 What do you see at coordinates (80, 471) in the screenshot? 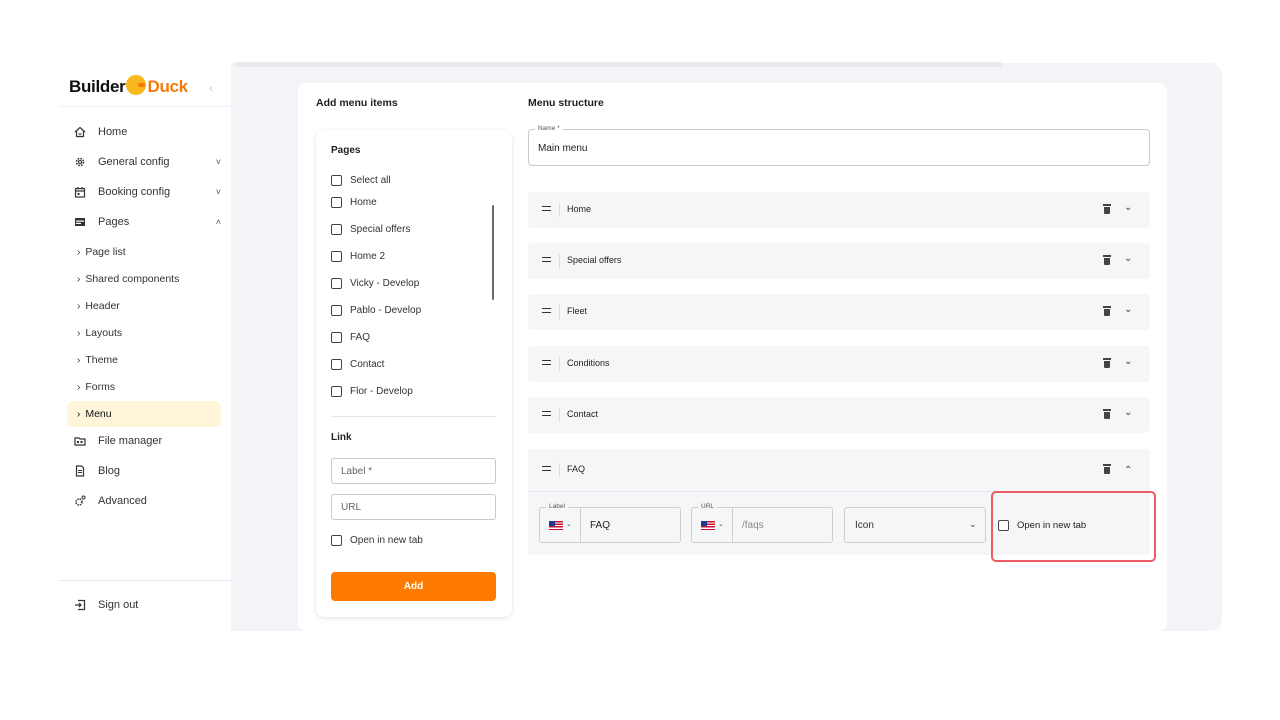
I see `document-icon` at bounding box center [80, 471].